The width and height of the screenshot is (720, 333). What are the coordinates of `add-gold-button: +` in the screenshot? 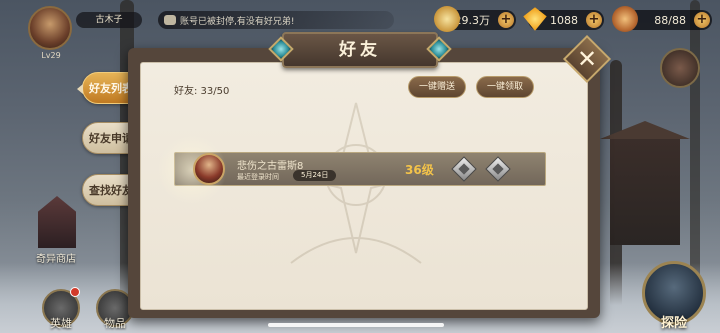 It's located at (506, 20).